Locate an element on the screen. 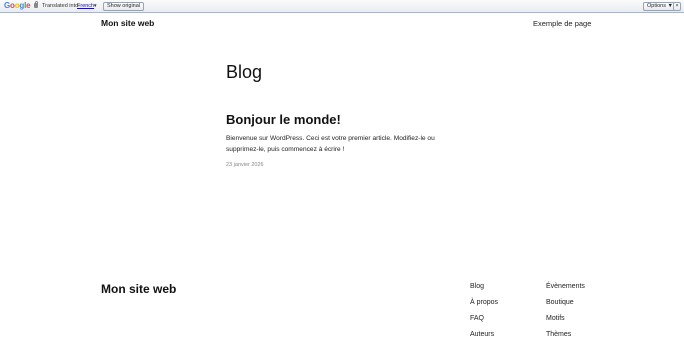  footer-link-shop: Boutique is located at coordinates (565, 307).